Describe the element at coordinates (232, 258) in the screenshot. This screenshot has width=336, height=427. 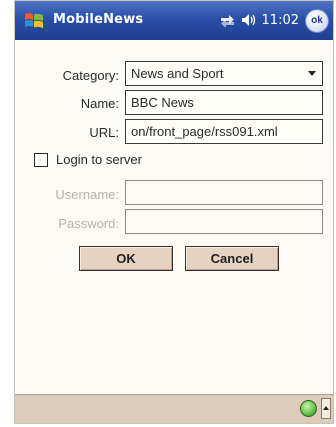
I see `cancel-button: Cancel` at that location.